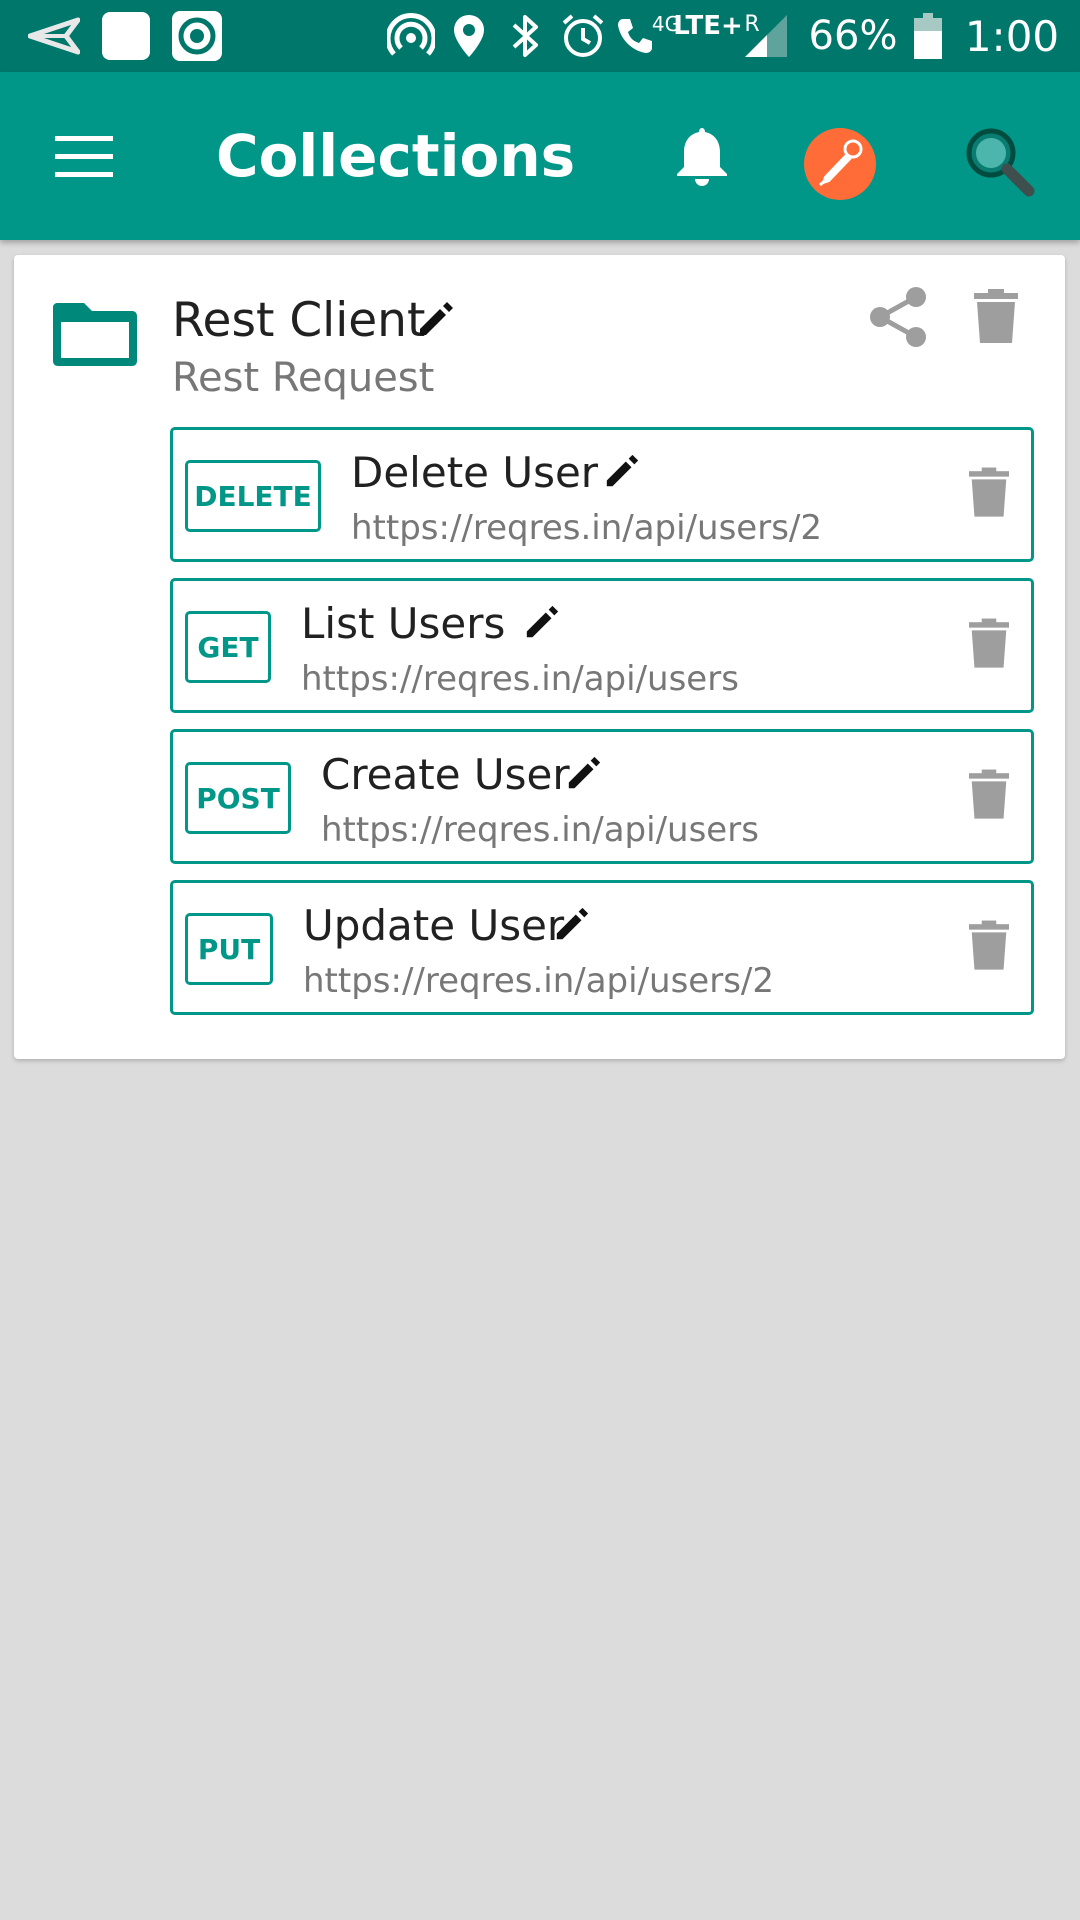 This screenshot has width=1080, height=1920. Describe the element at coordinates (229, 949) in the screenshot. I see `method-badge: PUT` at that location.